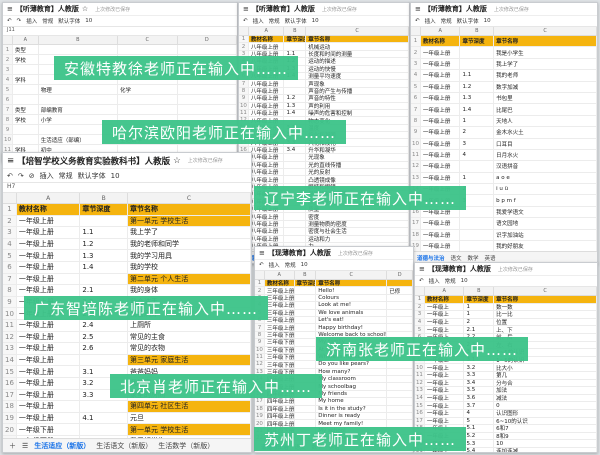  I want to click on table-cell: 汉语拼音, so click(545, 166).